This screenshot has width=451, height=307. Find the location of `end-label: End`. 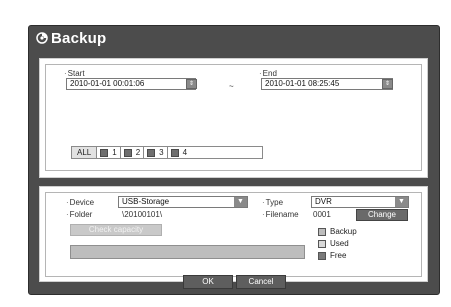

end-label: End is located at coordinates (268, 73).